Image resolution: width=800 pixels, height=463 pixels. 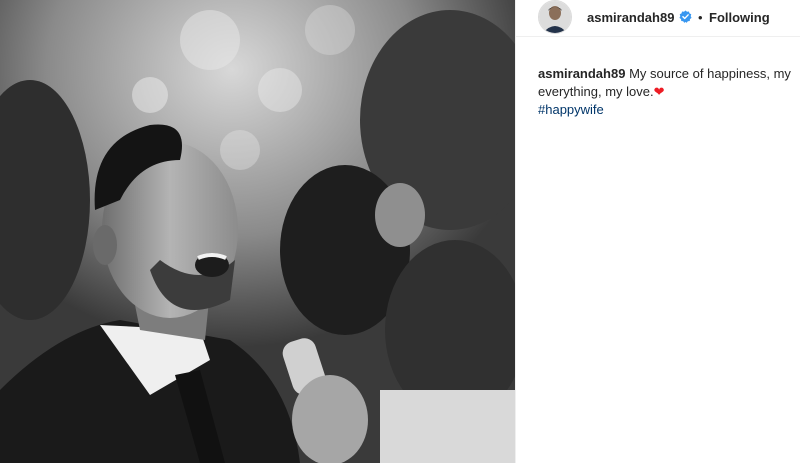 I want to click on hashtag-link: #happywife, so click(x=665, y=110).